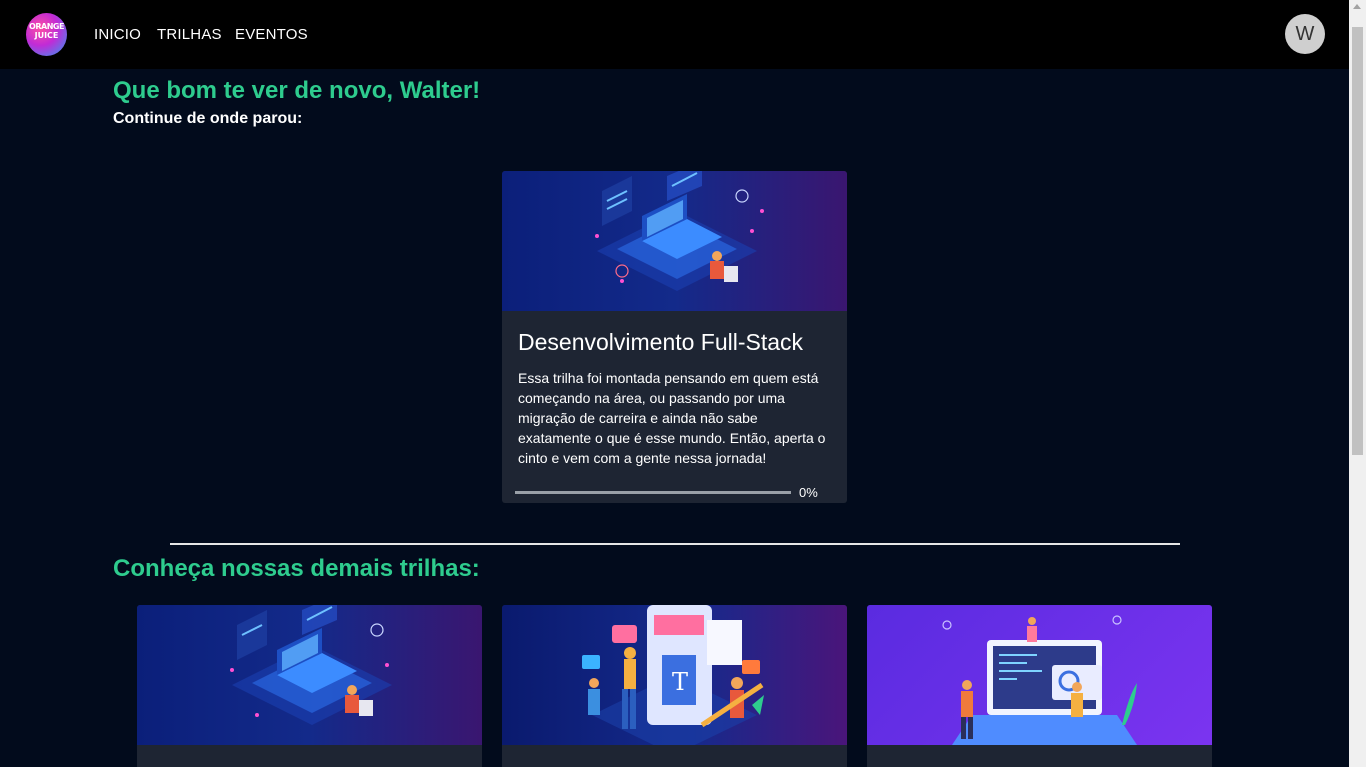 The image size is (1366, 767). I want to click on user-avatar: W, so click(1305, 34).